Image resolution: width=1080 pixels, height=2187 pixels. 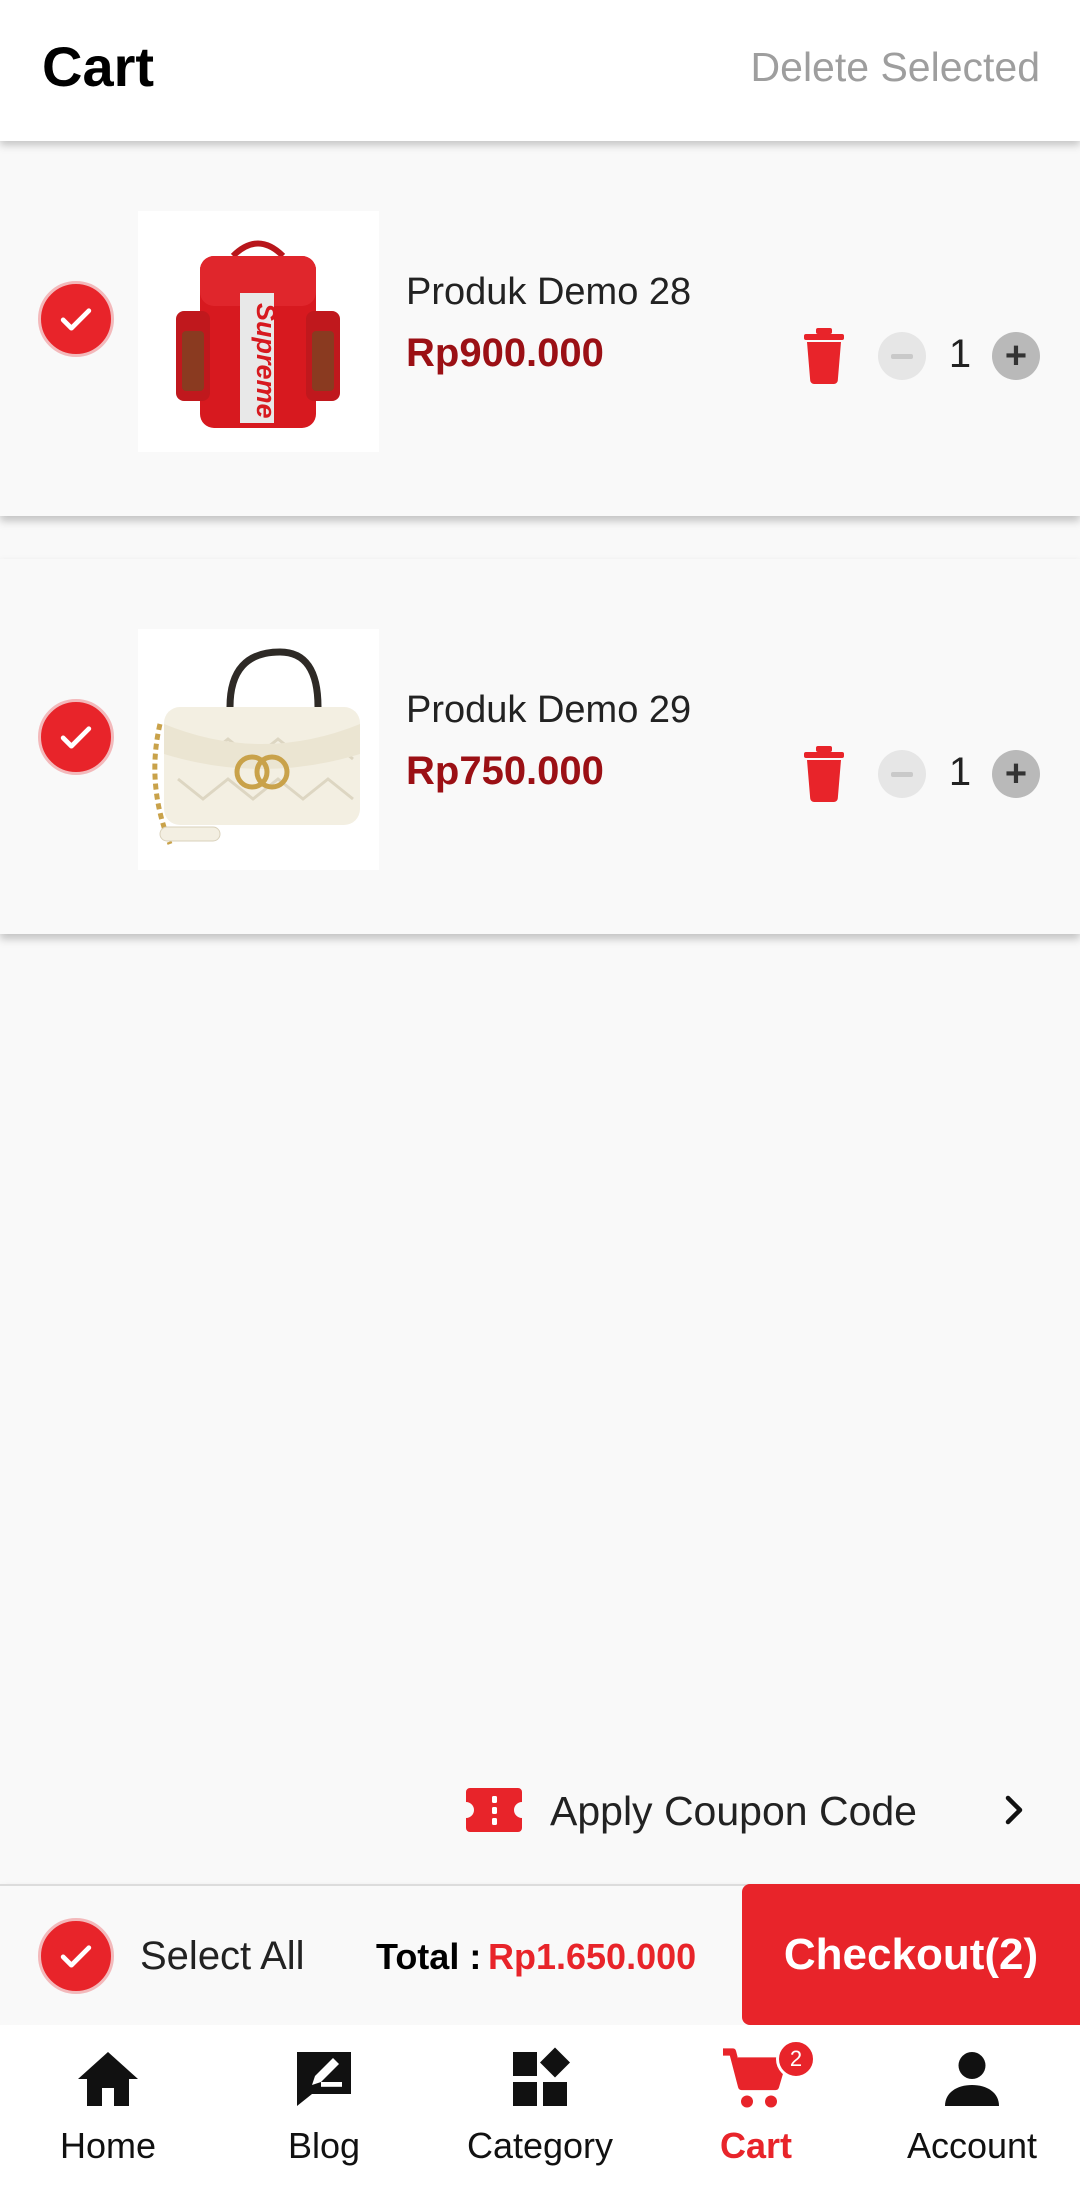 What do you see at coordinates (505, 771) in the screenshot?
I see `product-price: Rp750.000` at bounding box center [505, 771].